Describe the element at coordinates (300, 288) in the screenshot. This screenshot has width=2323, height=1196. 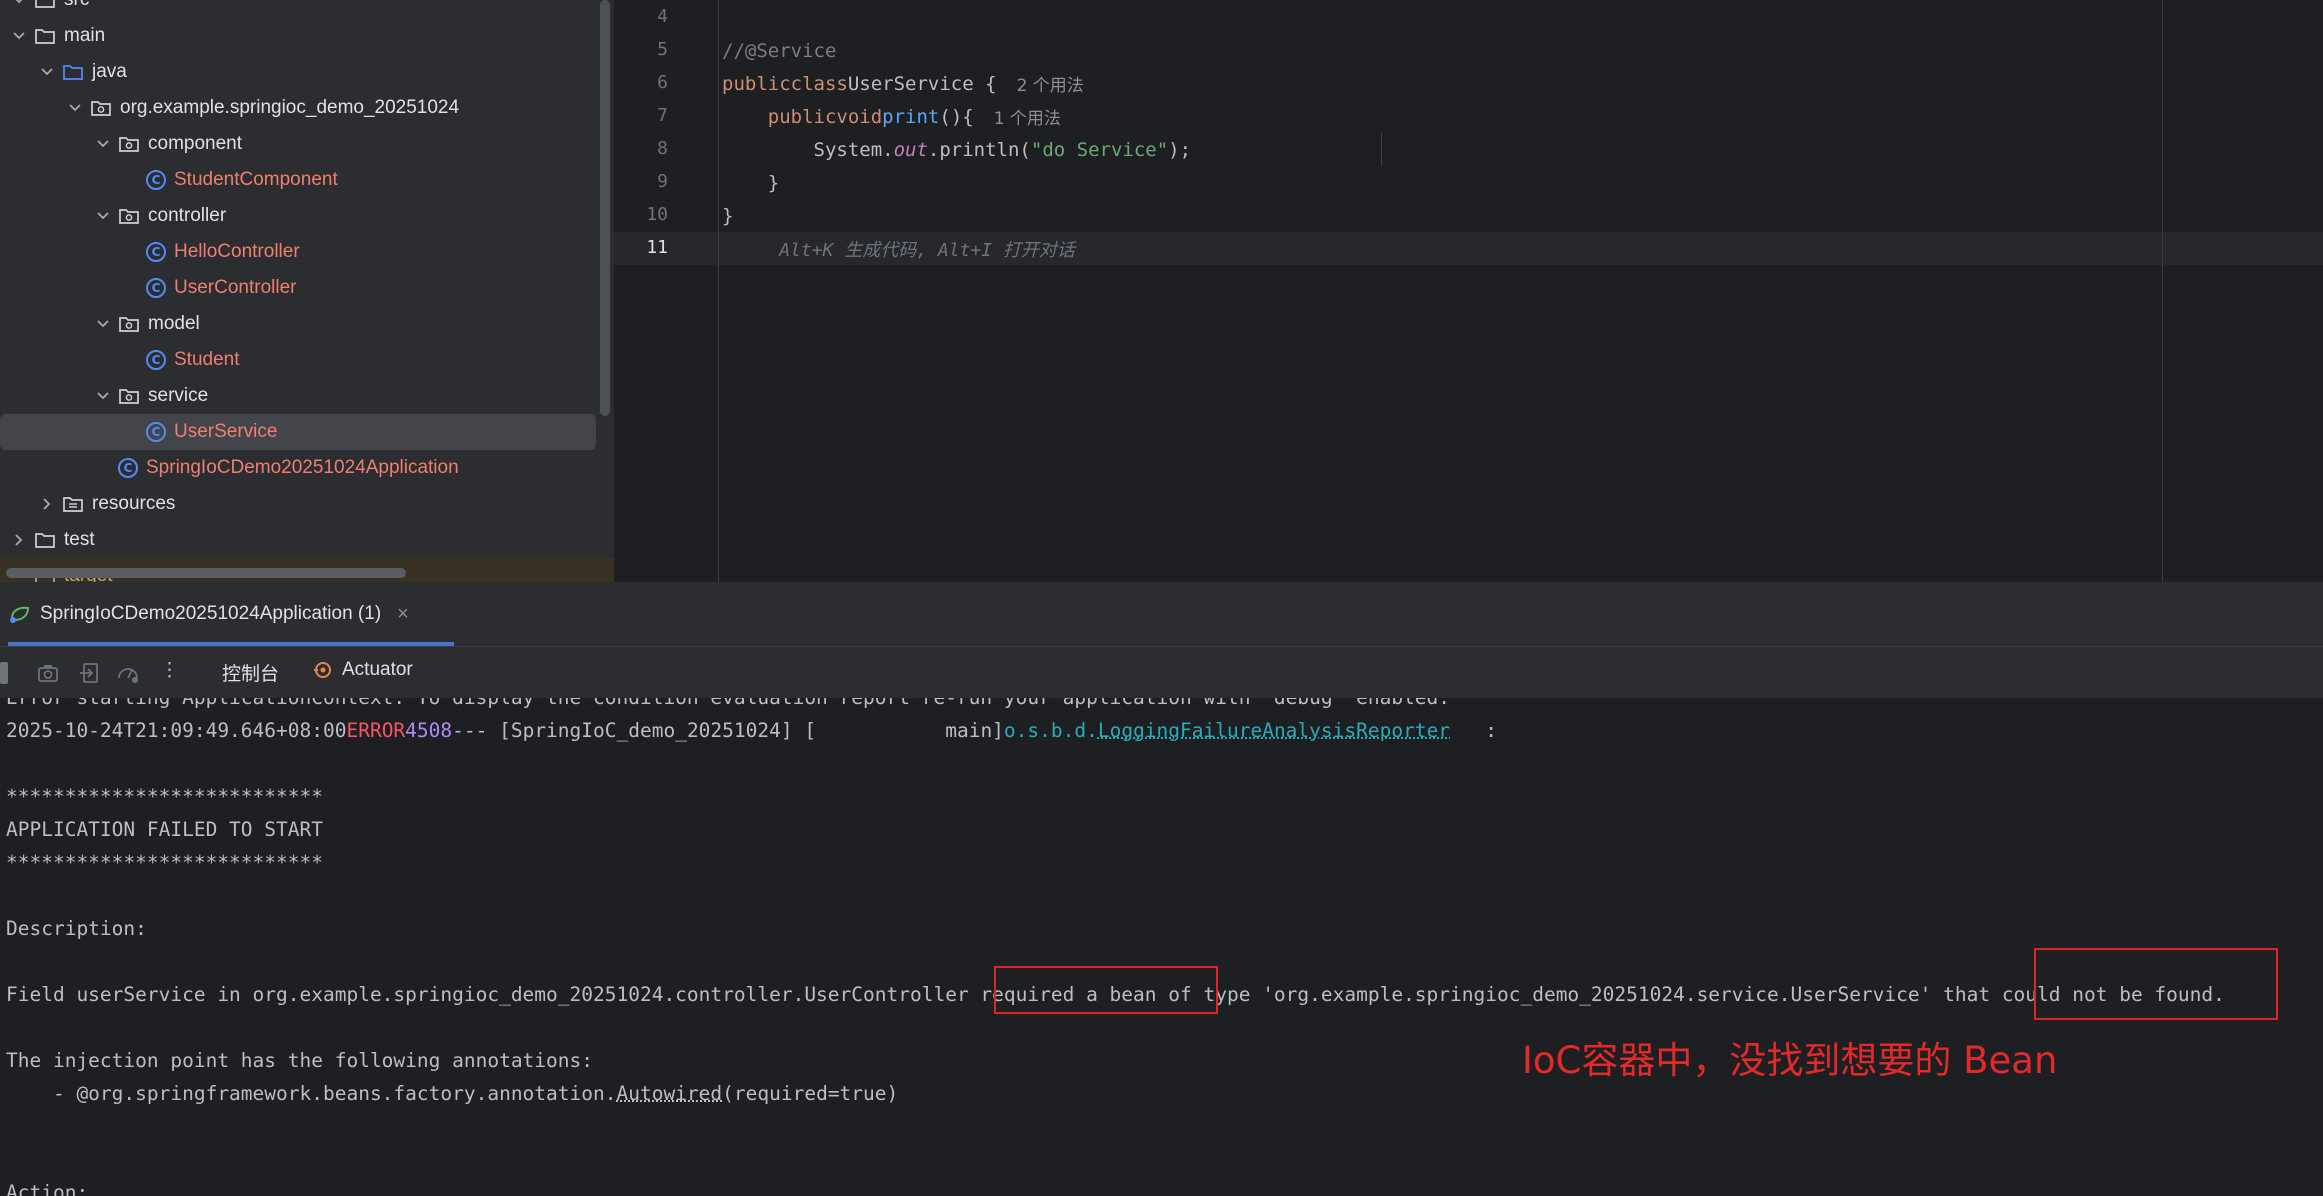
I see `tree-item-usercontroller: C UserController` at that location.